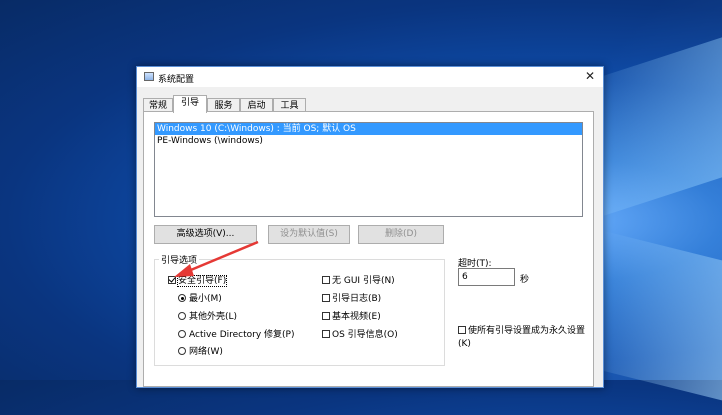 This screenshot has height=415, width=722. Describe the element at coordinates (522, 337) in the screenshot. I see `make-permanent-label: 使所有引导设置成为永久设置(K)` at that location.